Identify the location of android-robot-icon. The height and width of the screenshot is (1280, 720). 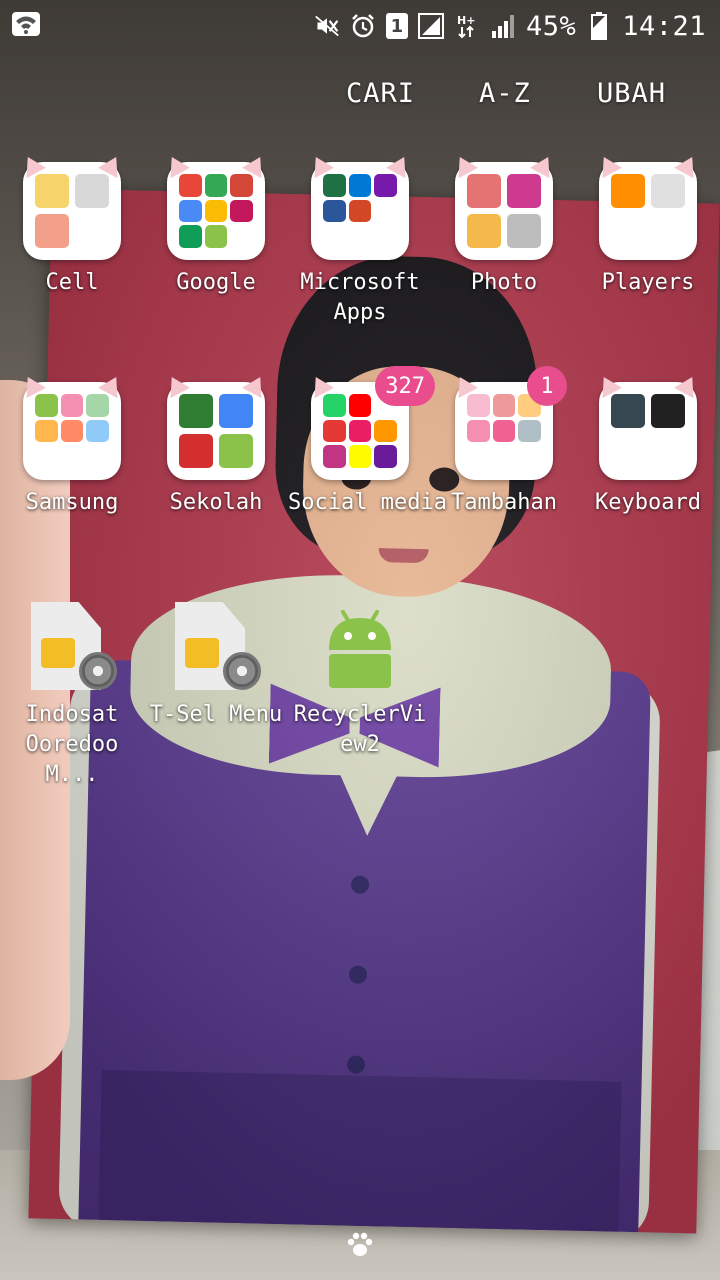
(360, 647).